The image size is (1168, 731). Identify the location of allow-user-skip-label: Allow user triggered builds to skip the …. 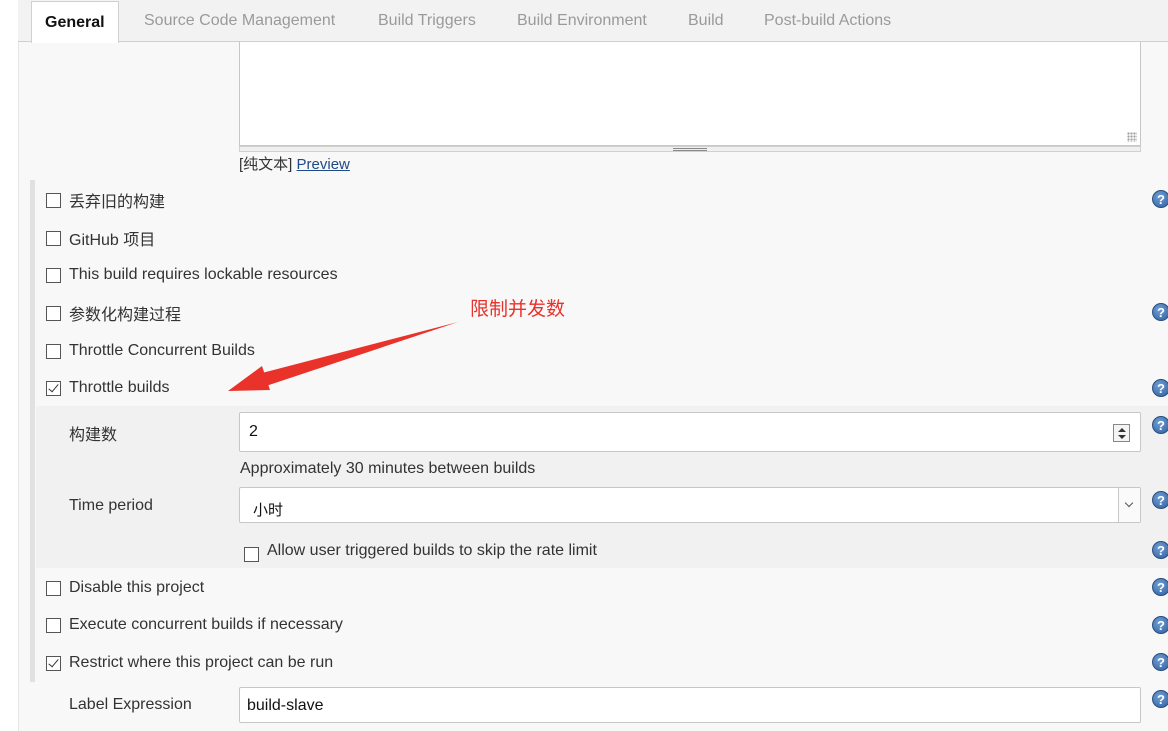
(432, 550).